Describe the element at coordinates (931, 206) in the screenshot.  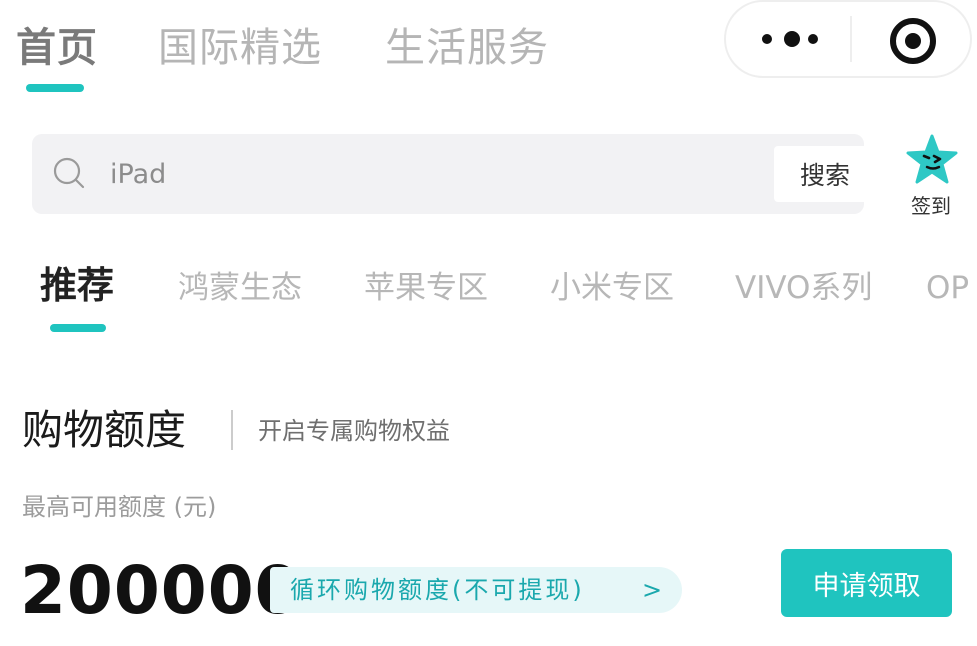
I see `signin-label: 签到` at that location.